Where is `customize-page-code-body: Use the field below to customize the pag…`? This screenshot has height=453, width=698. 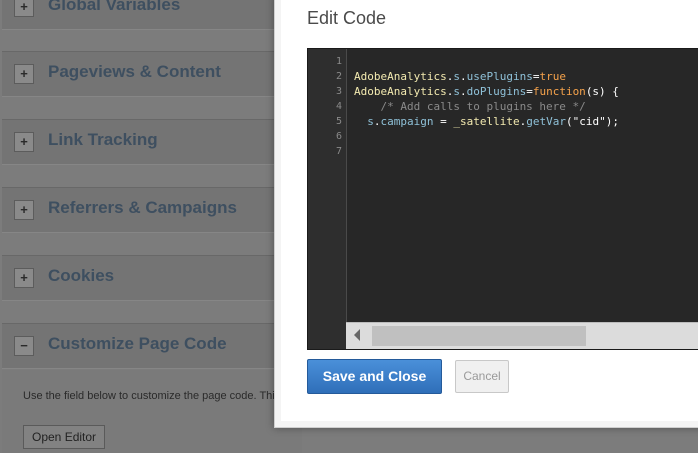
customize-page-code-body: Use the field below to customize the pag… is located at coordinates (152, 411).